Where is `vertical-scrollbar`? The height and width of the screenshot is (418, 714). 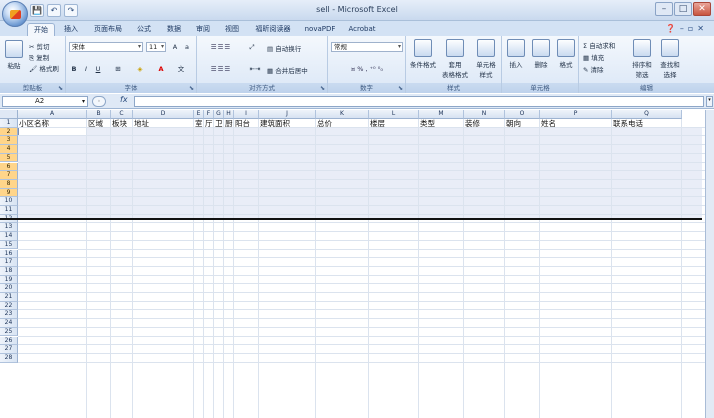 vertical-scrollbar is located at coordinates (709, 264).